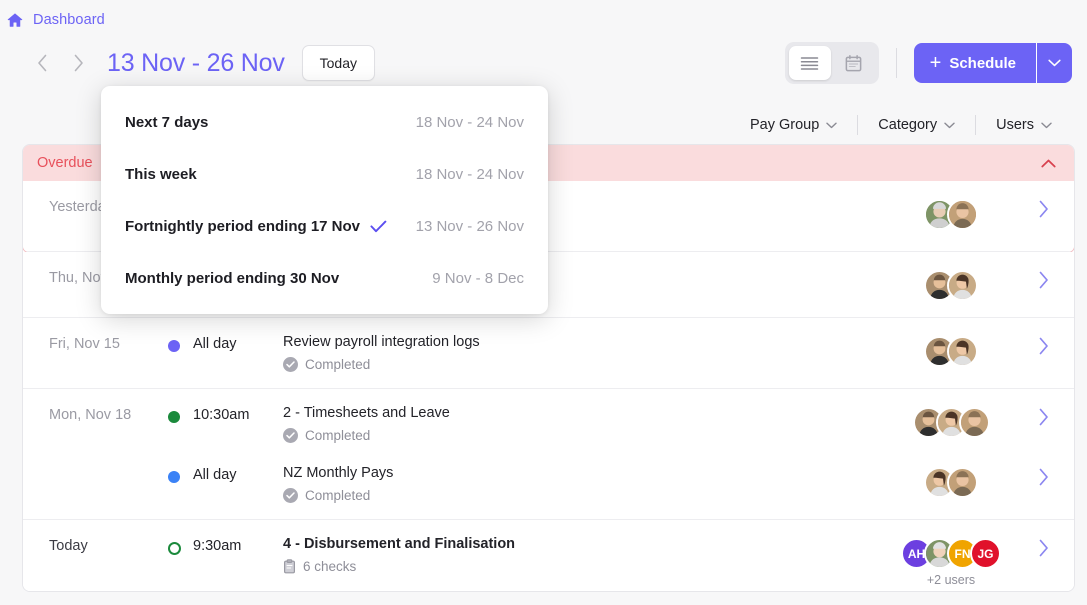  Describe the element at coordinates (378, 226) in the screenshot. I see `check-icon` at that location.